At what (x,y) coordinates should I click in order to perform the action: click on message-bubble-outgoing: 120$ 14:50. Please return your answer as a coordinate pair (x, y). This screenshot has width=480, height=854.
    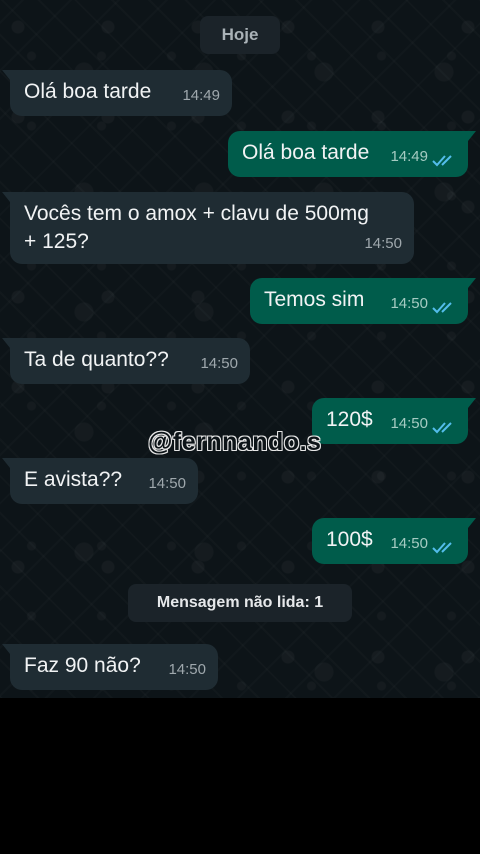
    Looking at the image, I should click on (394, 421).